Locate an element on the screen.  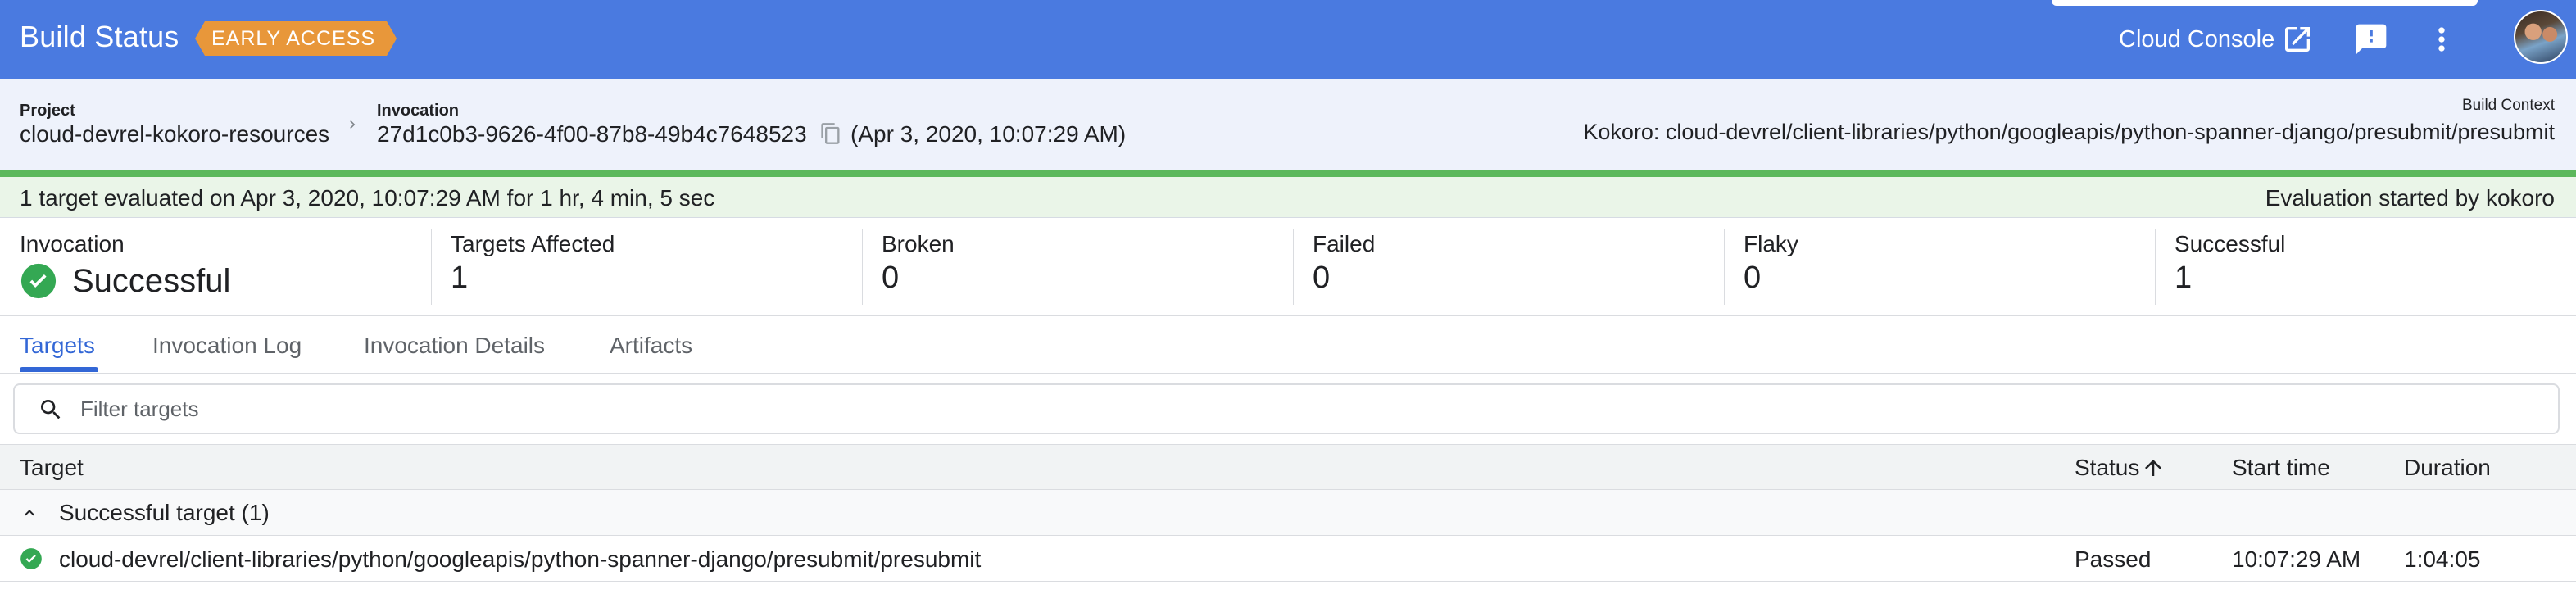
open-in-new-icon is located at coordinates (2298, 39).